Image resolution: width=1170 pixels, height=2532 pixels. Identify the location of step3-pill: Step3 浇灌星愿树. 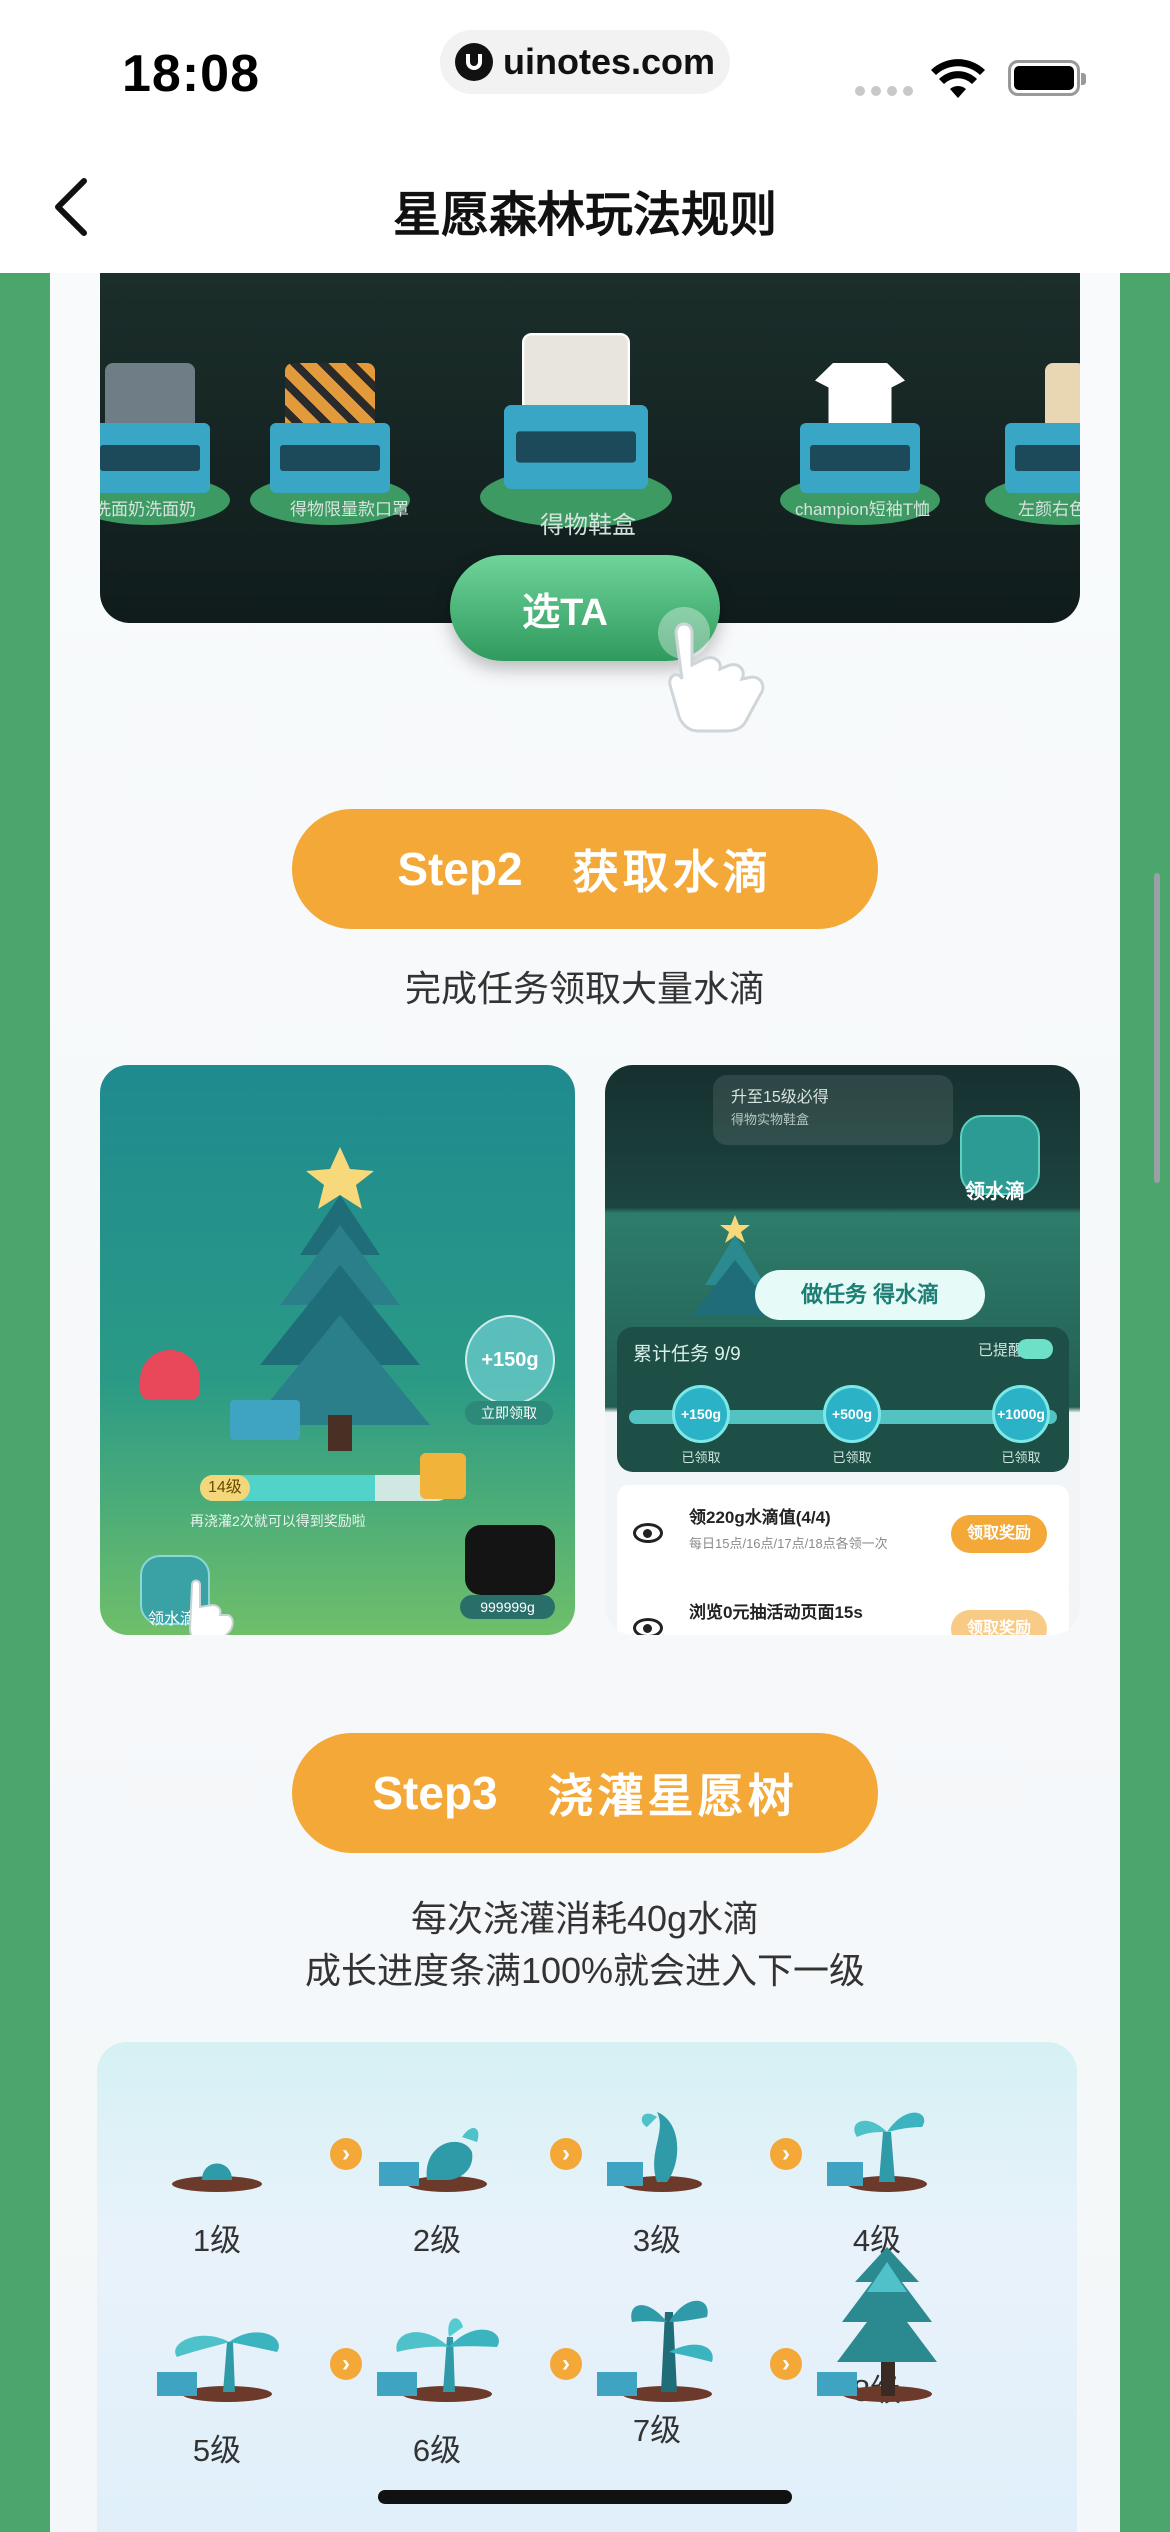
(585, 1793).